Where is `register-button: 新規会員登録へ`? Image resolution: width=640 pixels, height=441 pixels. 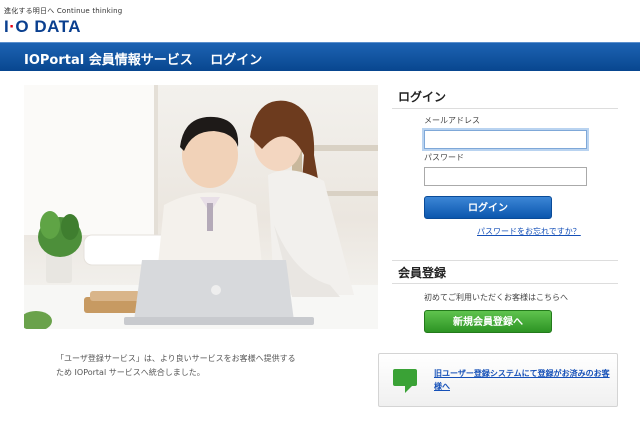
register-button: 新規会員登録へ is located at coordinates (488, 321).